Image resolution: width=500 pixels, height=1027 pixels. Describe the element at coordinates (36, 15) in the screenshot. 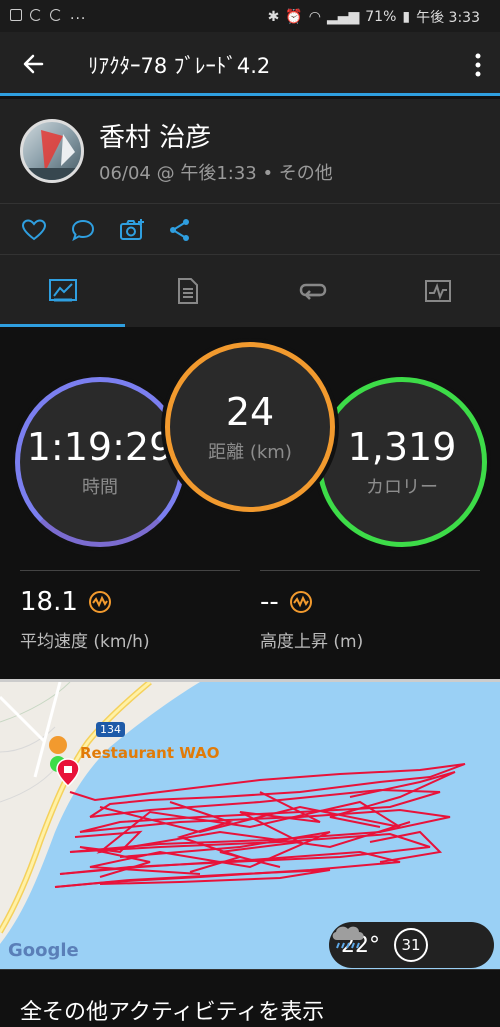

I see `sync-notification-icon` at that location.